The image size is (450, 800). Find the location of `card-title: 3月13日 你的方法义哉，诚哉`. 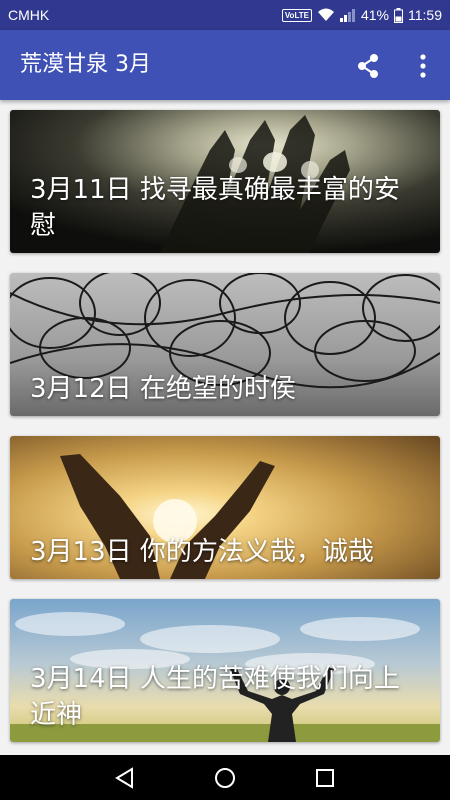

card-title: 3月13日 你的方法义哉，诚哉 is located at coordinates (202, 552).